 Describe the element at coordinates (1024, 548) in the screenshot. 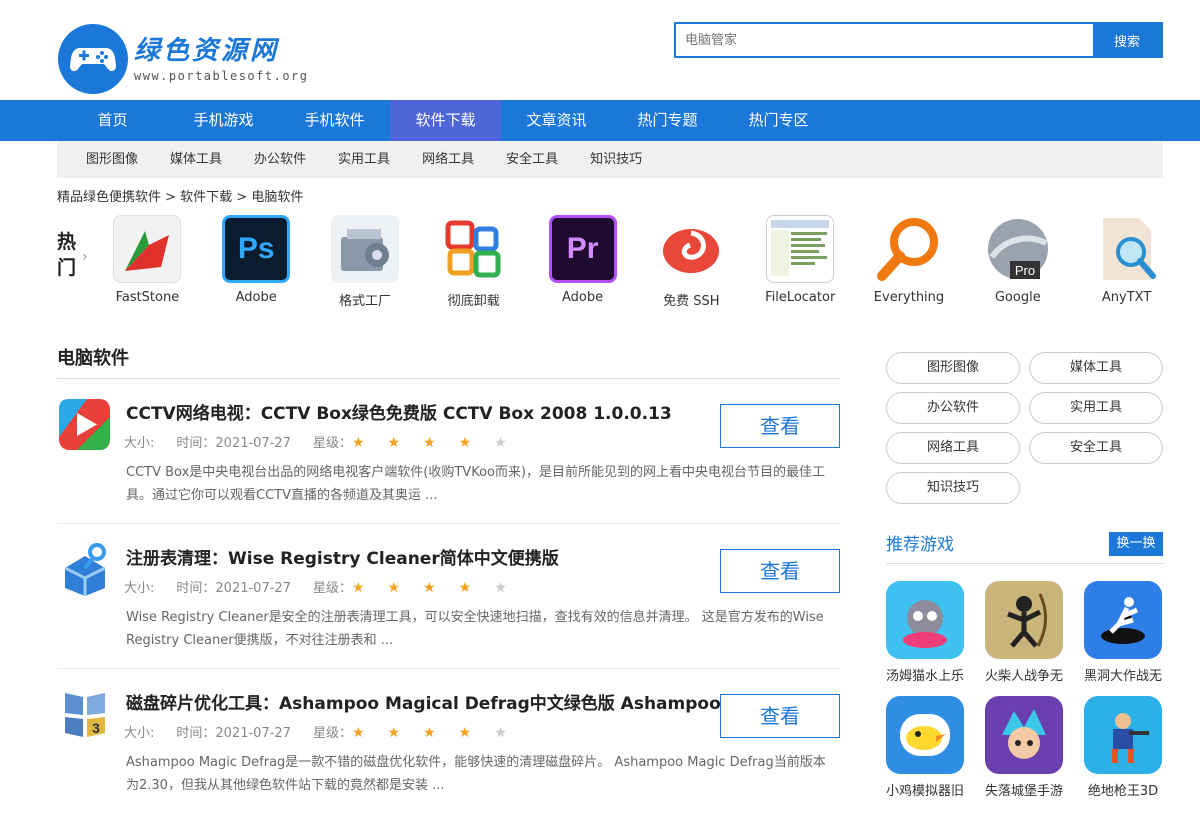

I see `recommended-games-header: 推荐游戏 换一换` at that location.